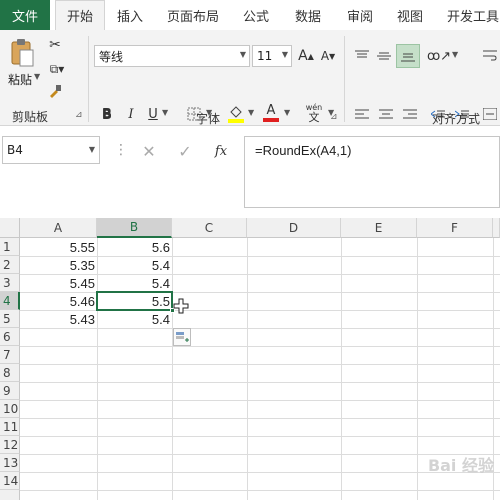  Describe the element at coordinates (10, 283) in the screenshot. I see `row-header: 3` at that location.